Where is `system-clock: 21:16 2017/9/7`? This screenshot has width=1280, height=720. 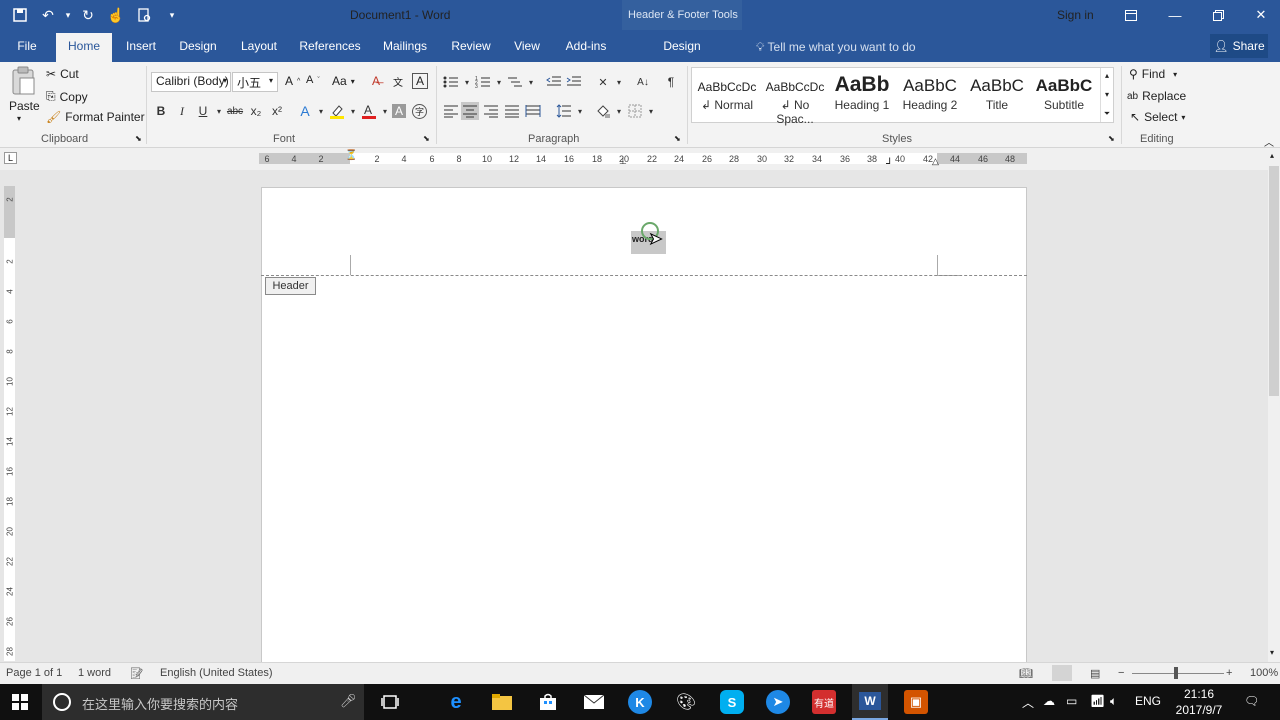 system-clock: 21:16 2017/9/7 is located at coordinates (1199, 702).